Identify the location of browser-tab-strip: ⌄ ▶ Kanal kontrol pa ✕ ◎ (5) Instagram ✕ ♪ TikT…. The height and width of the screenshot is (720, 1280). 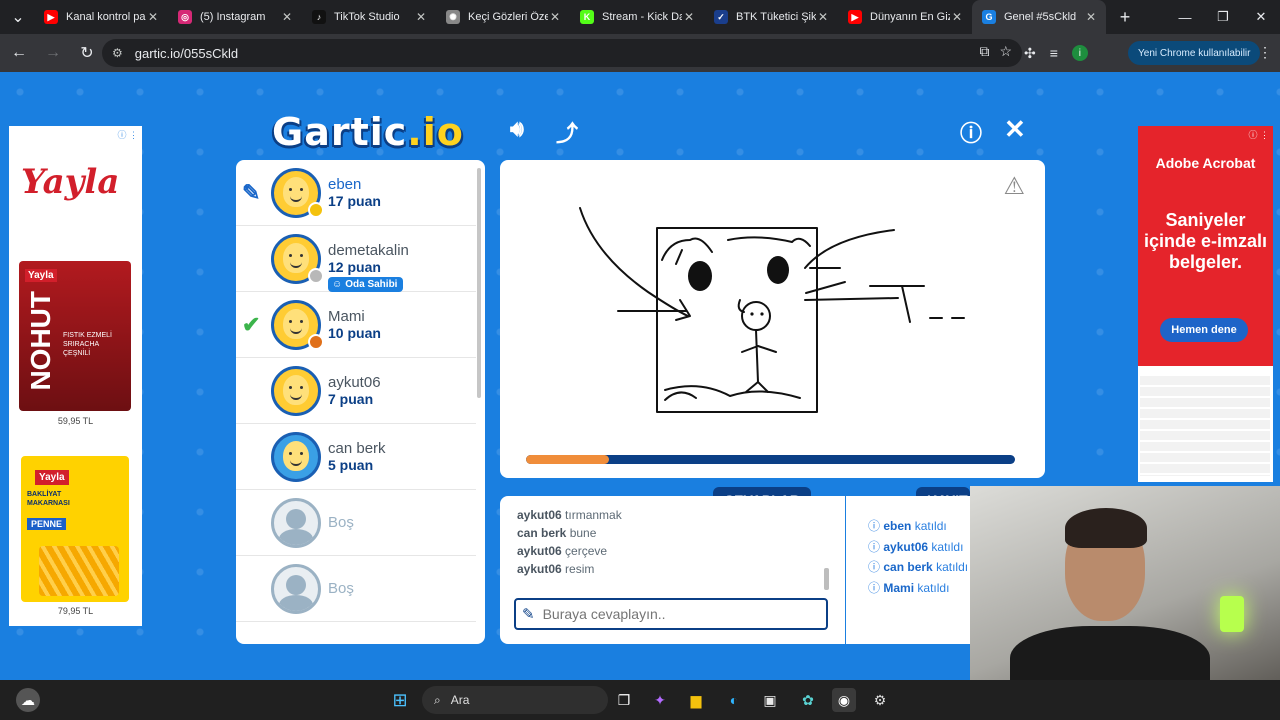
(640, 17).